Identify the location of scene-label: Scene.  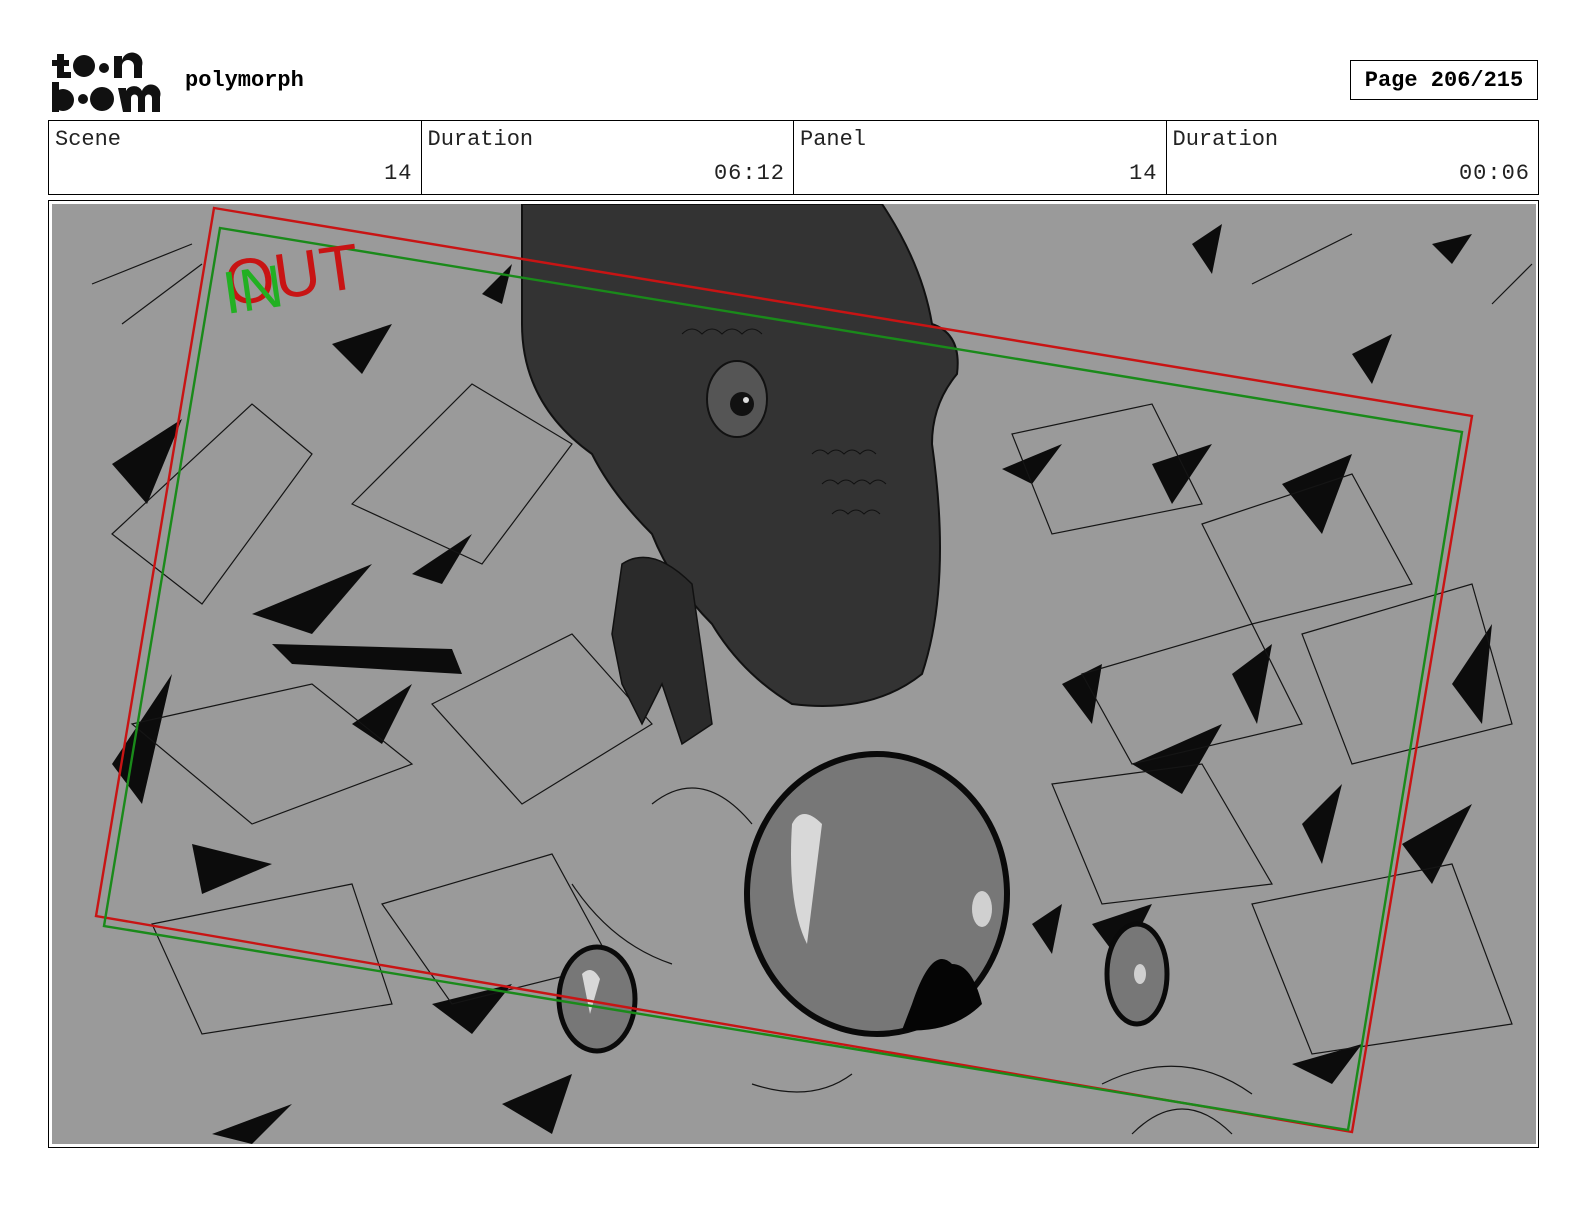
(88, 139).